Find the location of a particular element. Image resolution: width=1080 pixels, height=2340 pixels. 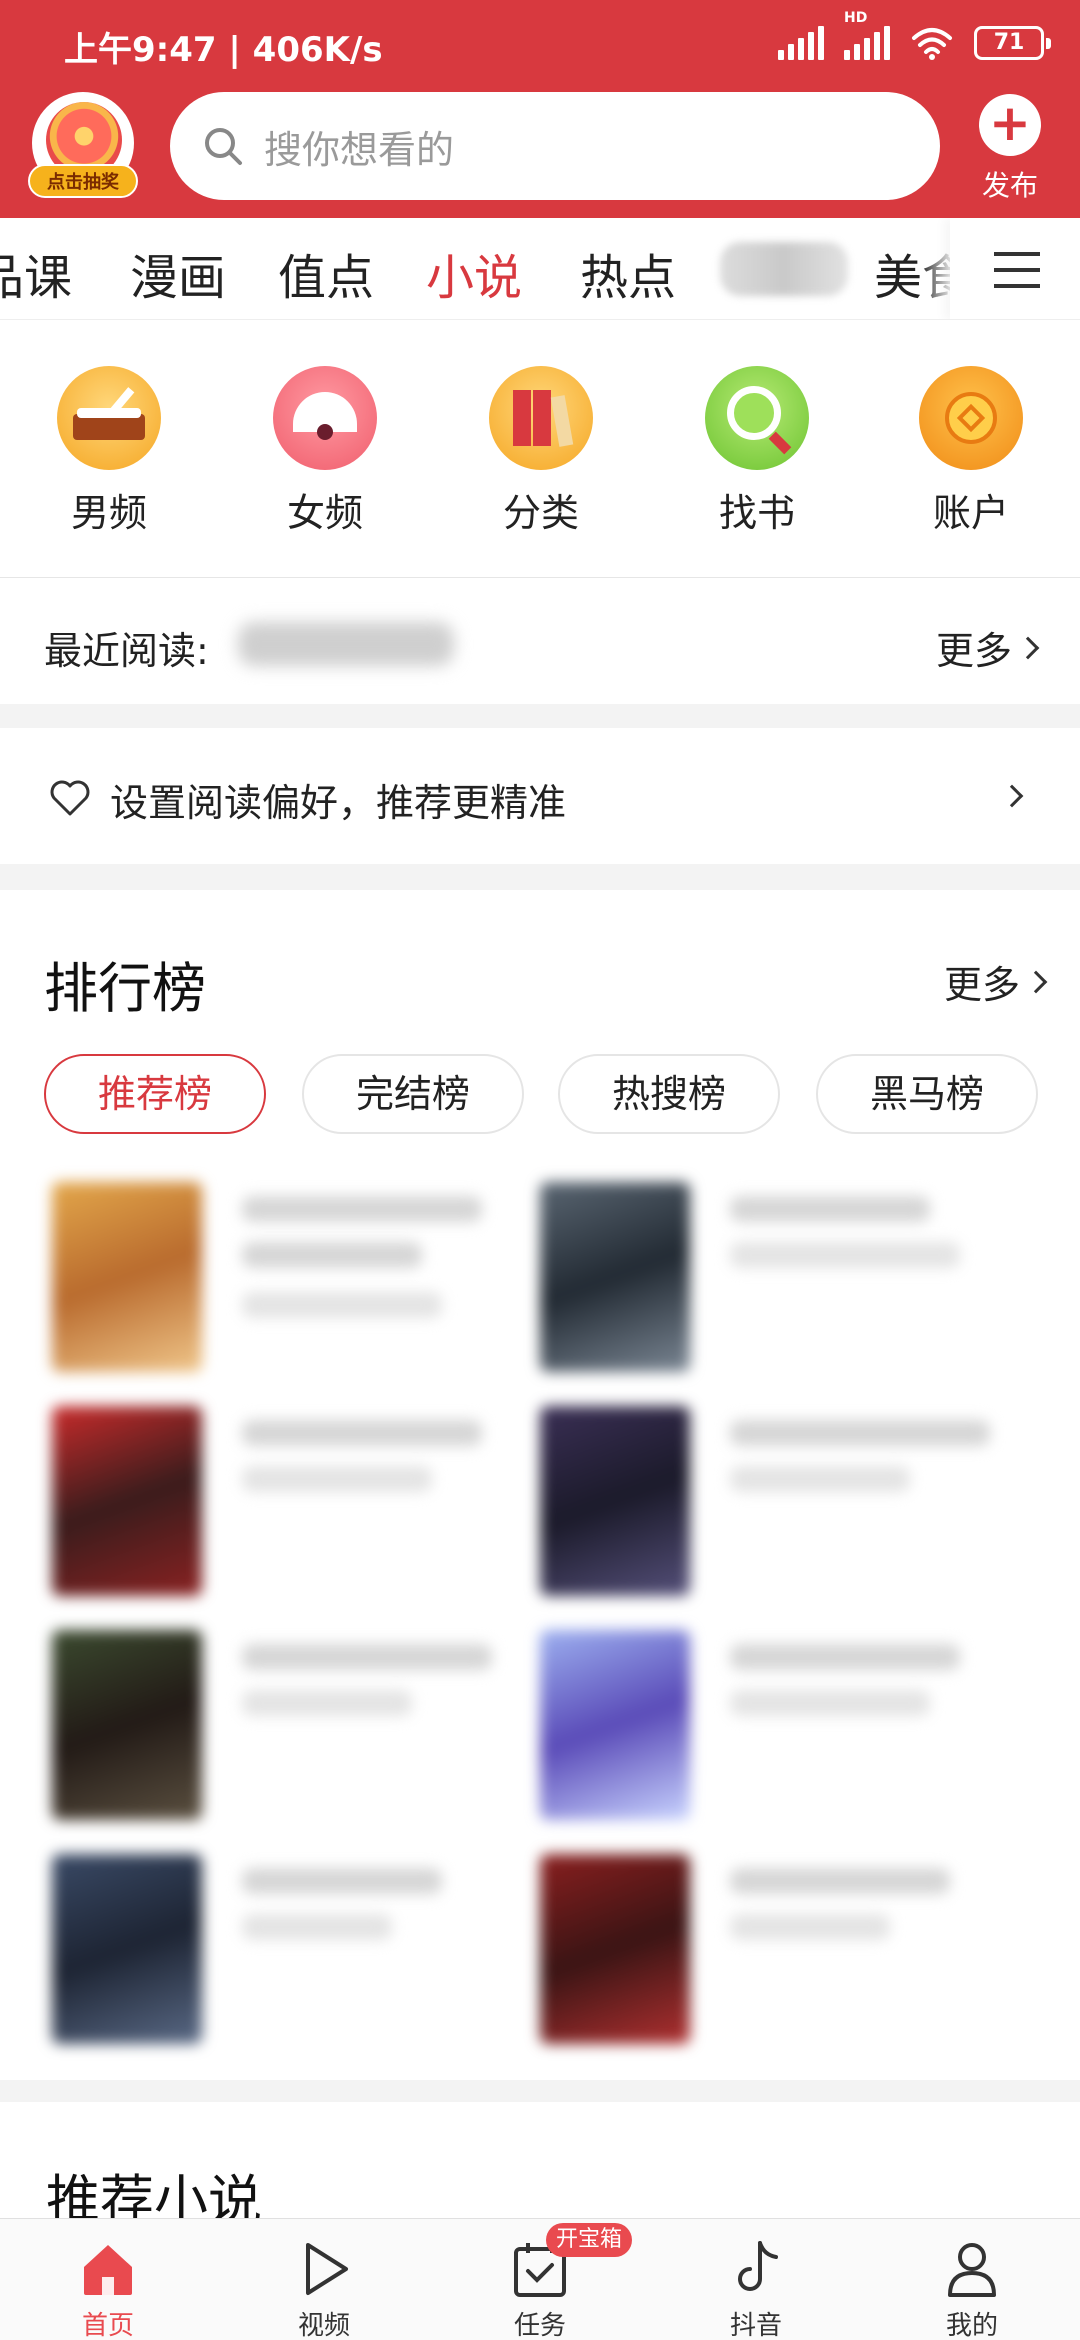

heart-icon is located at coordinates (70, 798).